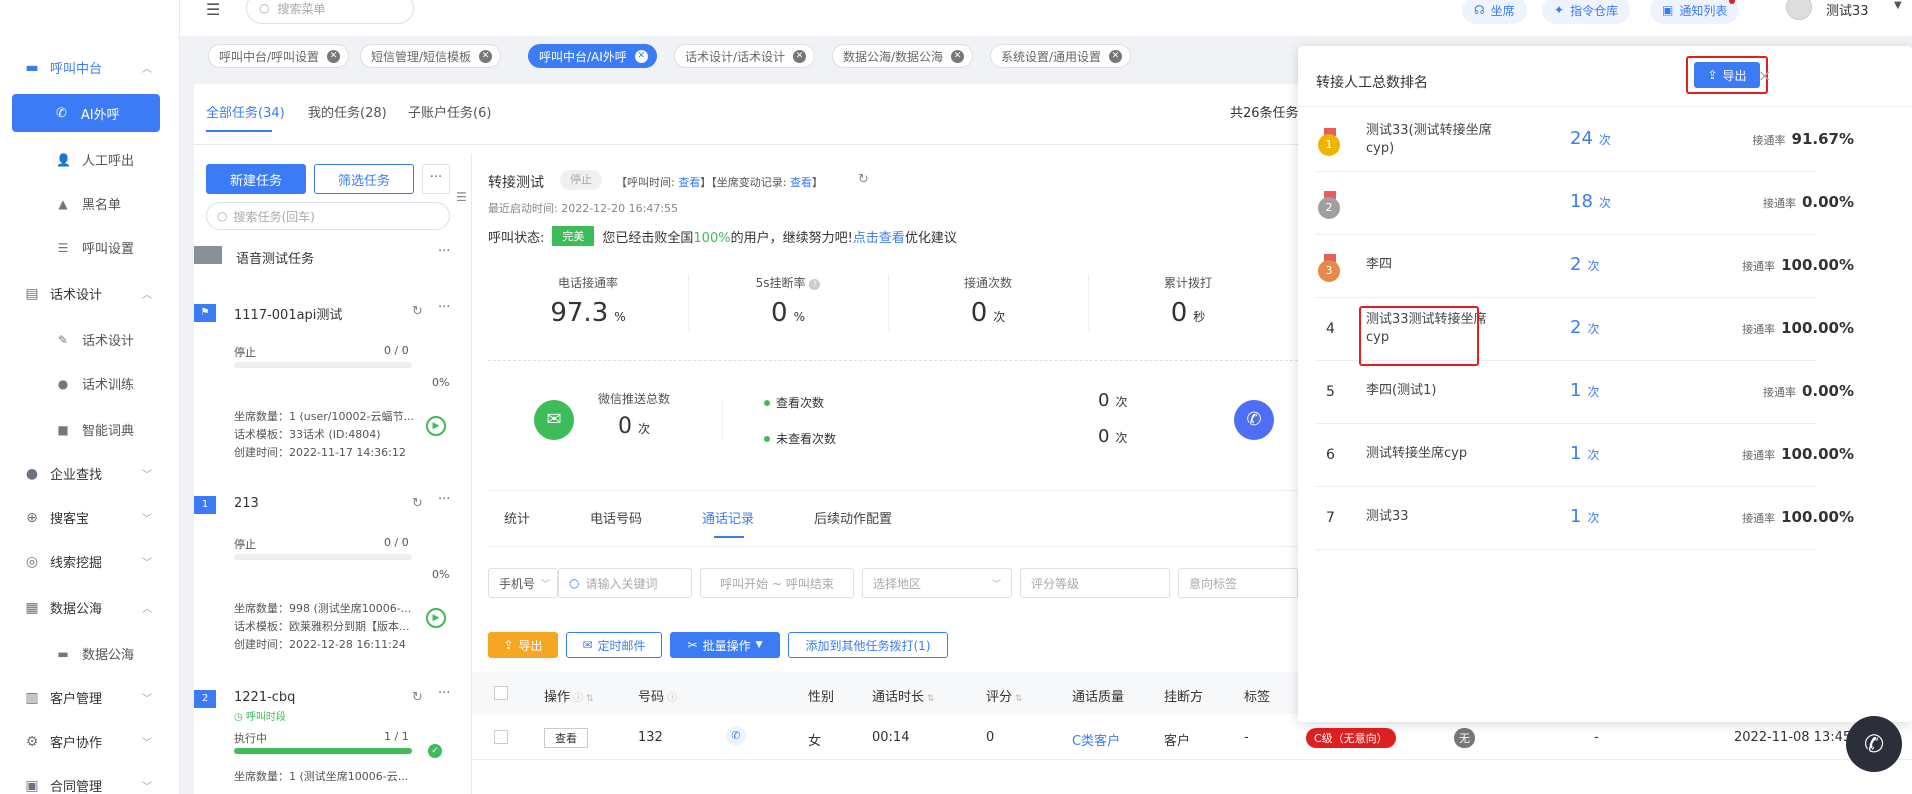 Image resolution: width=1912 pixels, height=794 pixels. Describe the element at coordinates (903, 695) in the screenshot. I see `col-header-duration: 通话时长 ⇅` at that location.